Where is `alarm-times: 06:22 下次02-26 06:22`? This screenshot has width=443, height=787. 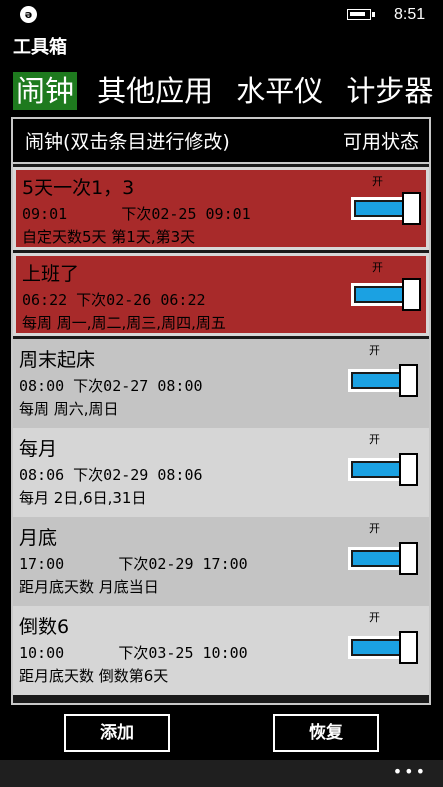
alarm-times: 06:22 下次02-26 06:22 is located at coordinates (114, 300).